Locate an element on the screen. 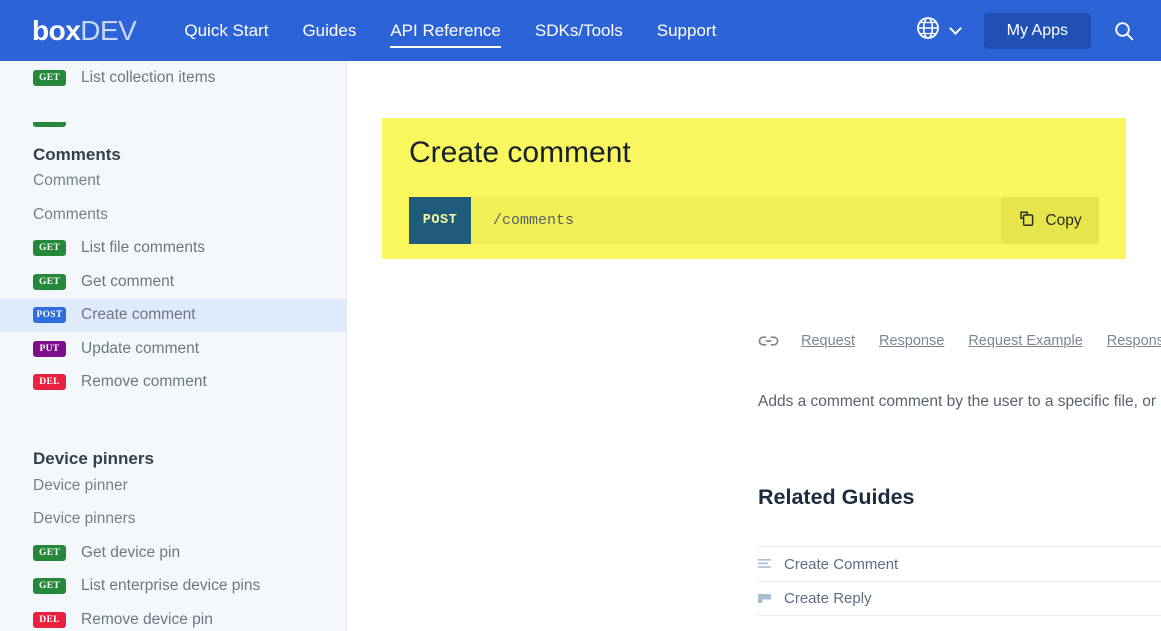 This screenshot has width=1161, height=631. chevron-down-icon is located at coordinates (955, 28).